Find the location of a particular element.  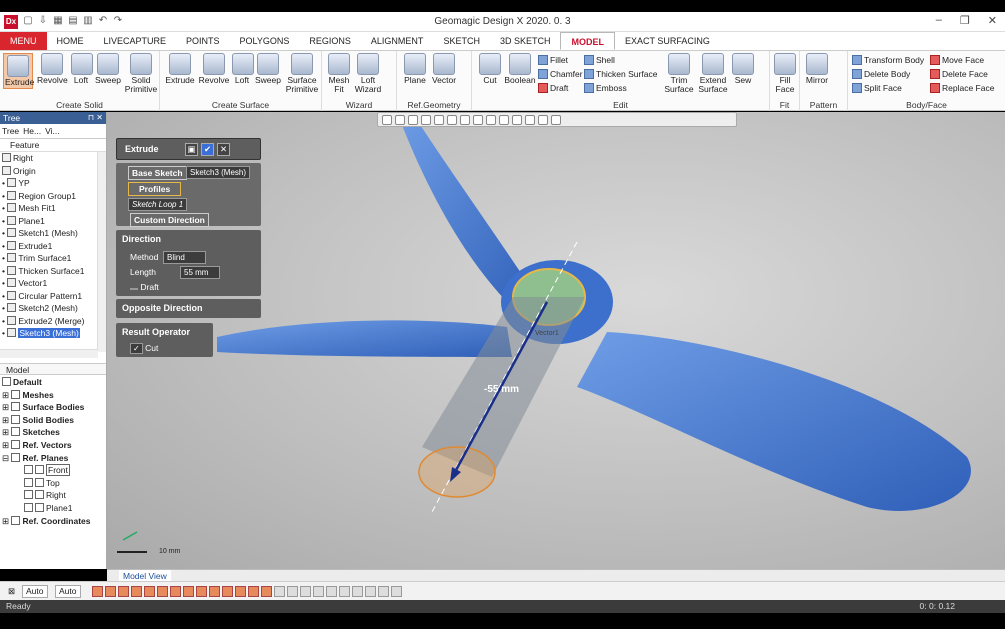

dimension-label: -55 mm is located at coordinates (501, 389).